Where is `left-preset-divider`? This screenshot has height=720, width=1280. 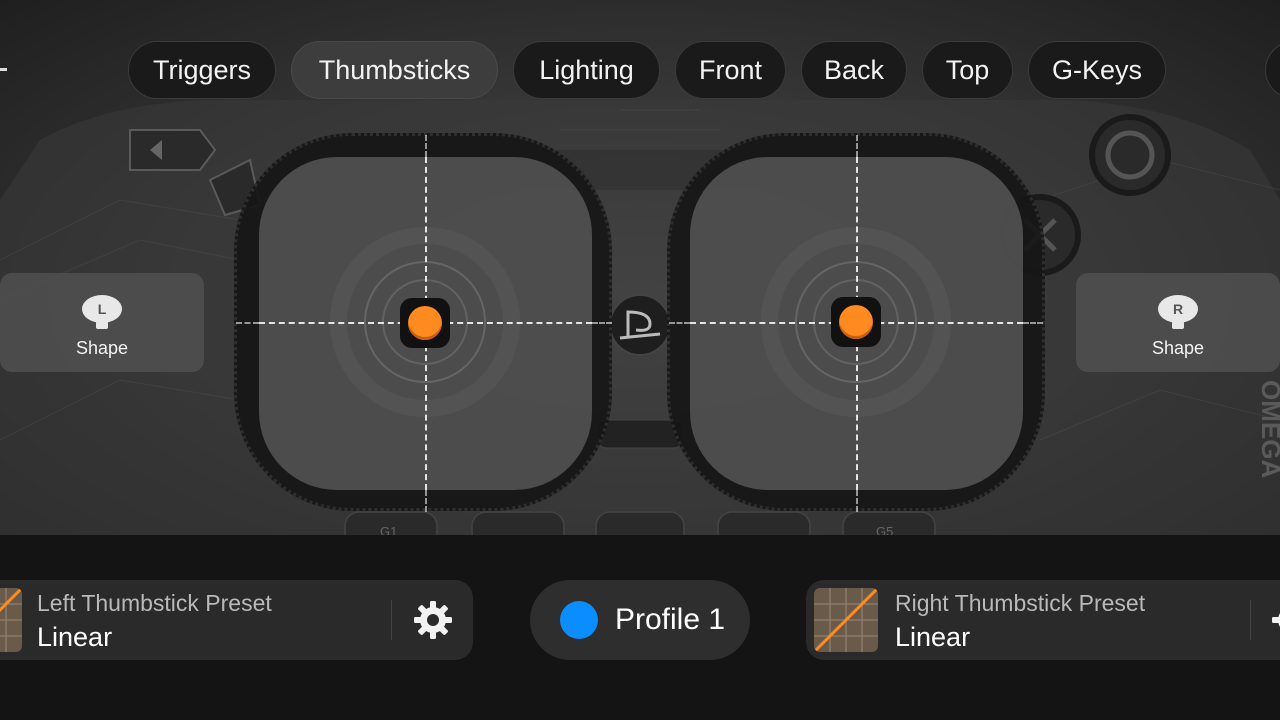 left-preset-divider is located at coordinates (391, 620).